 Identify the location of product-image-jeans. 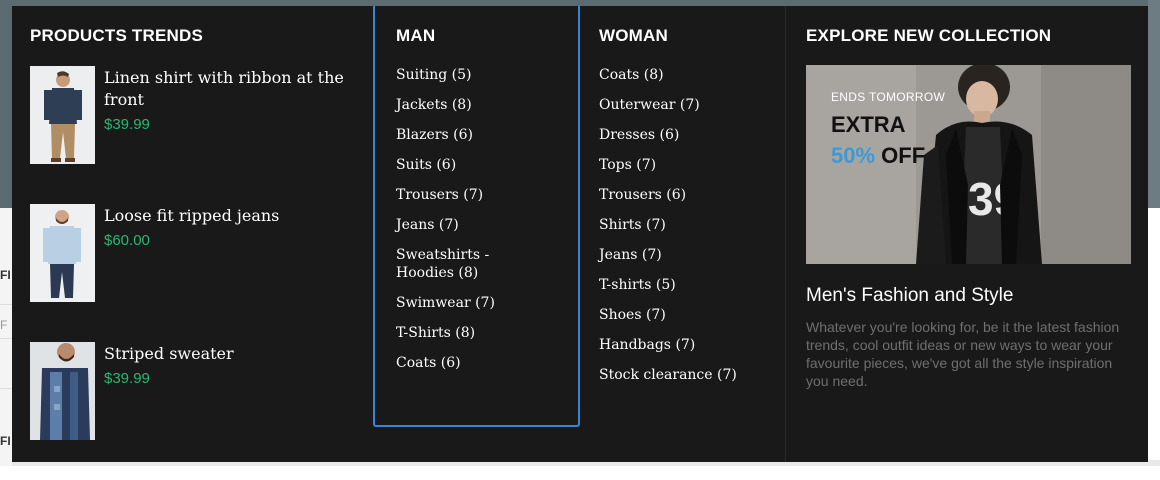
(62, 253).